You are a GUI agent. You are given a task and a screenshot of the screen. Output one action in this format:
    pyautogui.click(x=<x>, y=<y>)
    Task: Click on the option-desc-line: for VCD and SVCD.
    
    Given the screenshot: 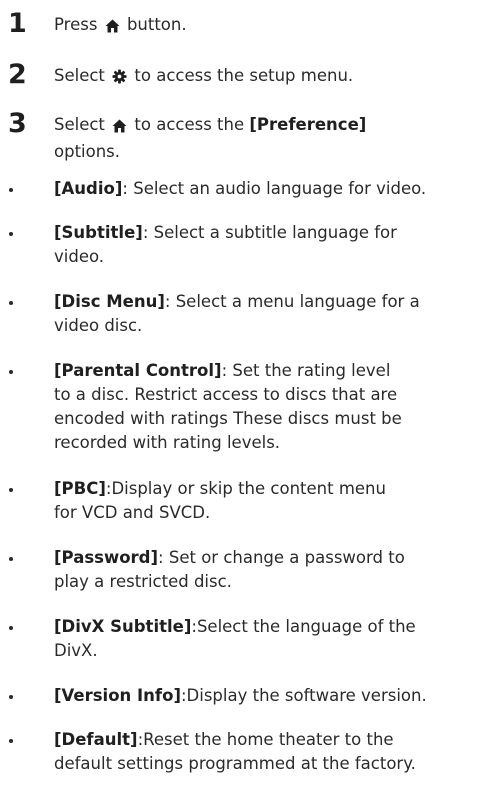 What is the action you would take?
    pyautogui.click(x=132, y=512)
    